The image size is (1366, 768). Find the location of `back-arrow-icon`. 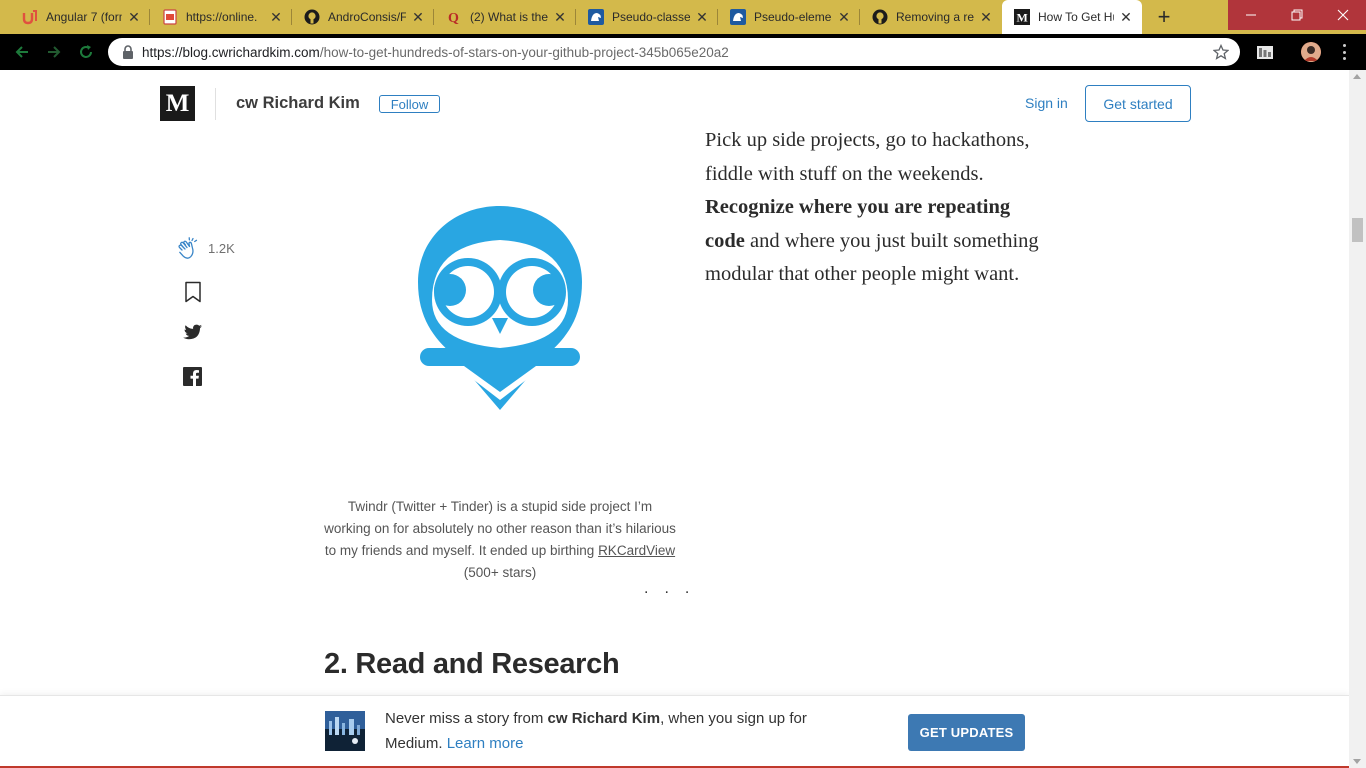

back-arrow-icon is located at coordinates (21, 52).